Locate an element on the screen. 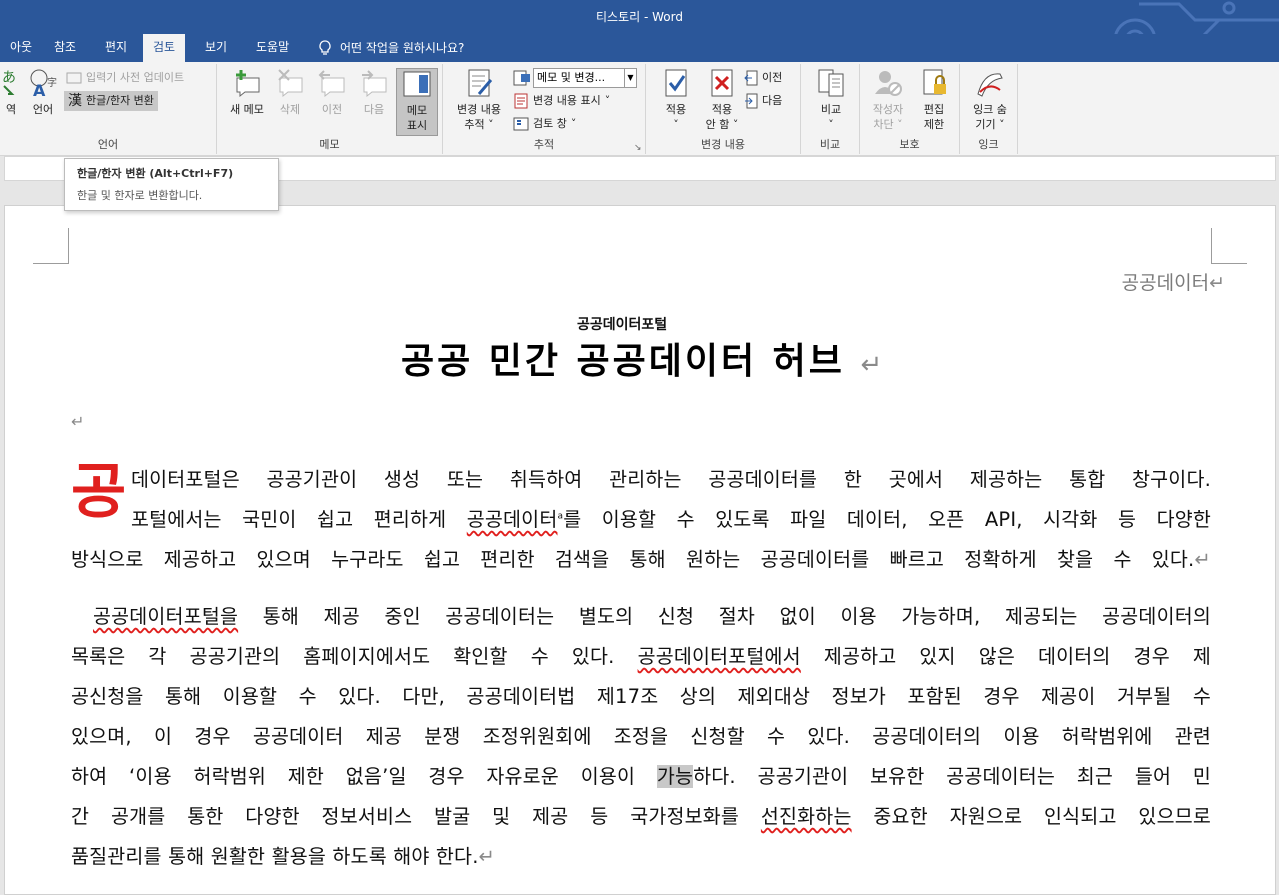  page-header: 공공데이터↵ is located at coordinates (1173, 281).